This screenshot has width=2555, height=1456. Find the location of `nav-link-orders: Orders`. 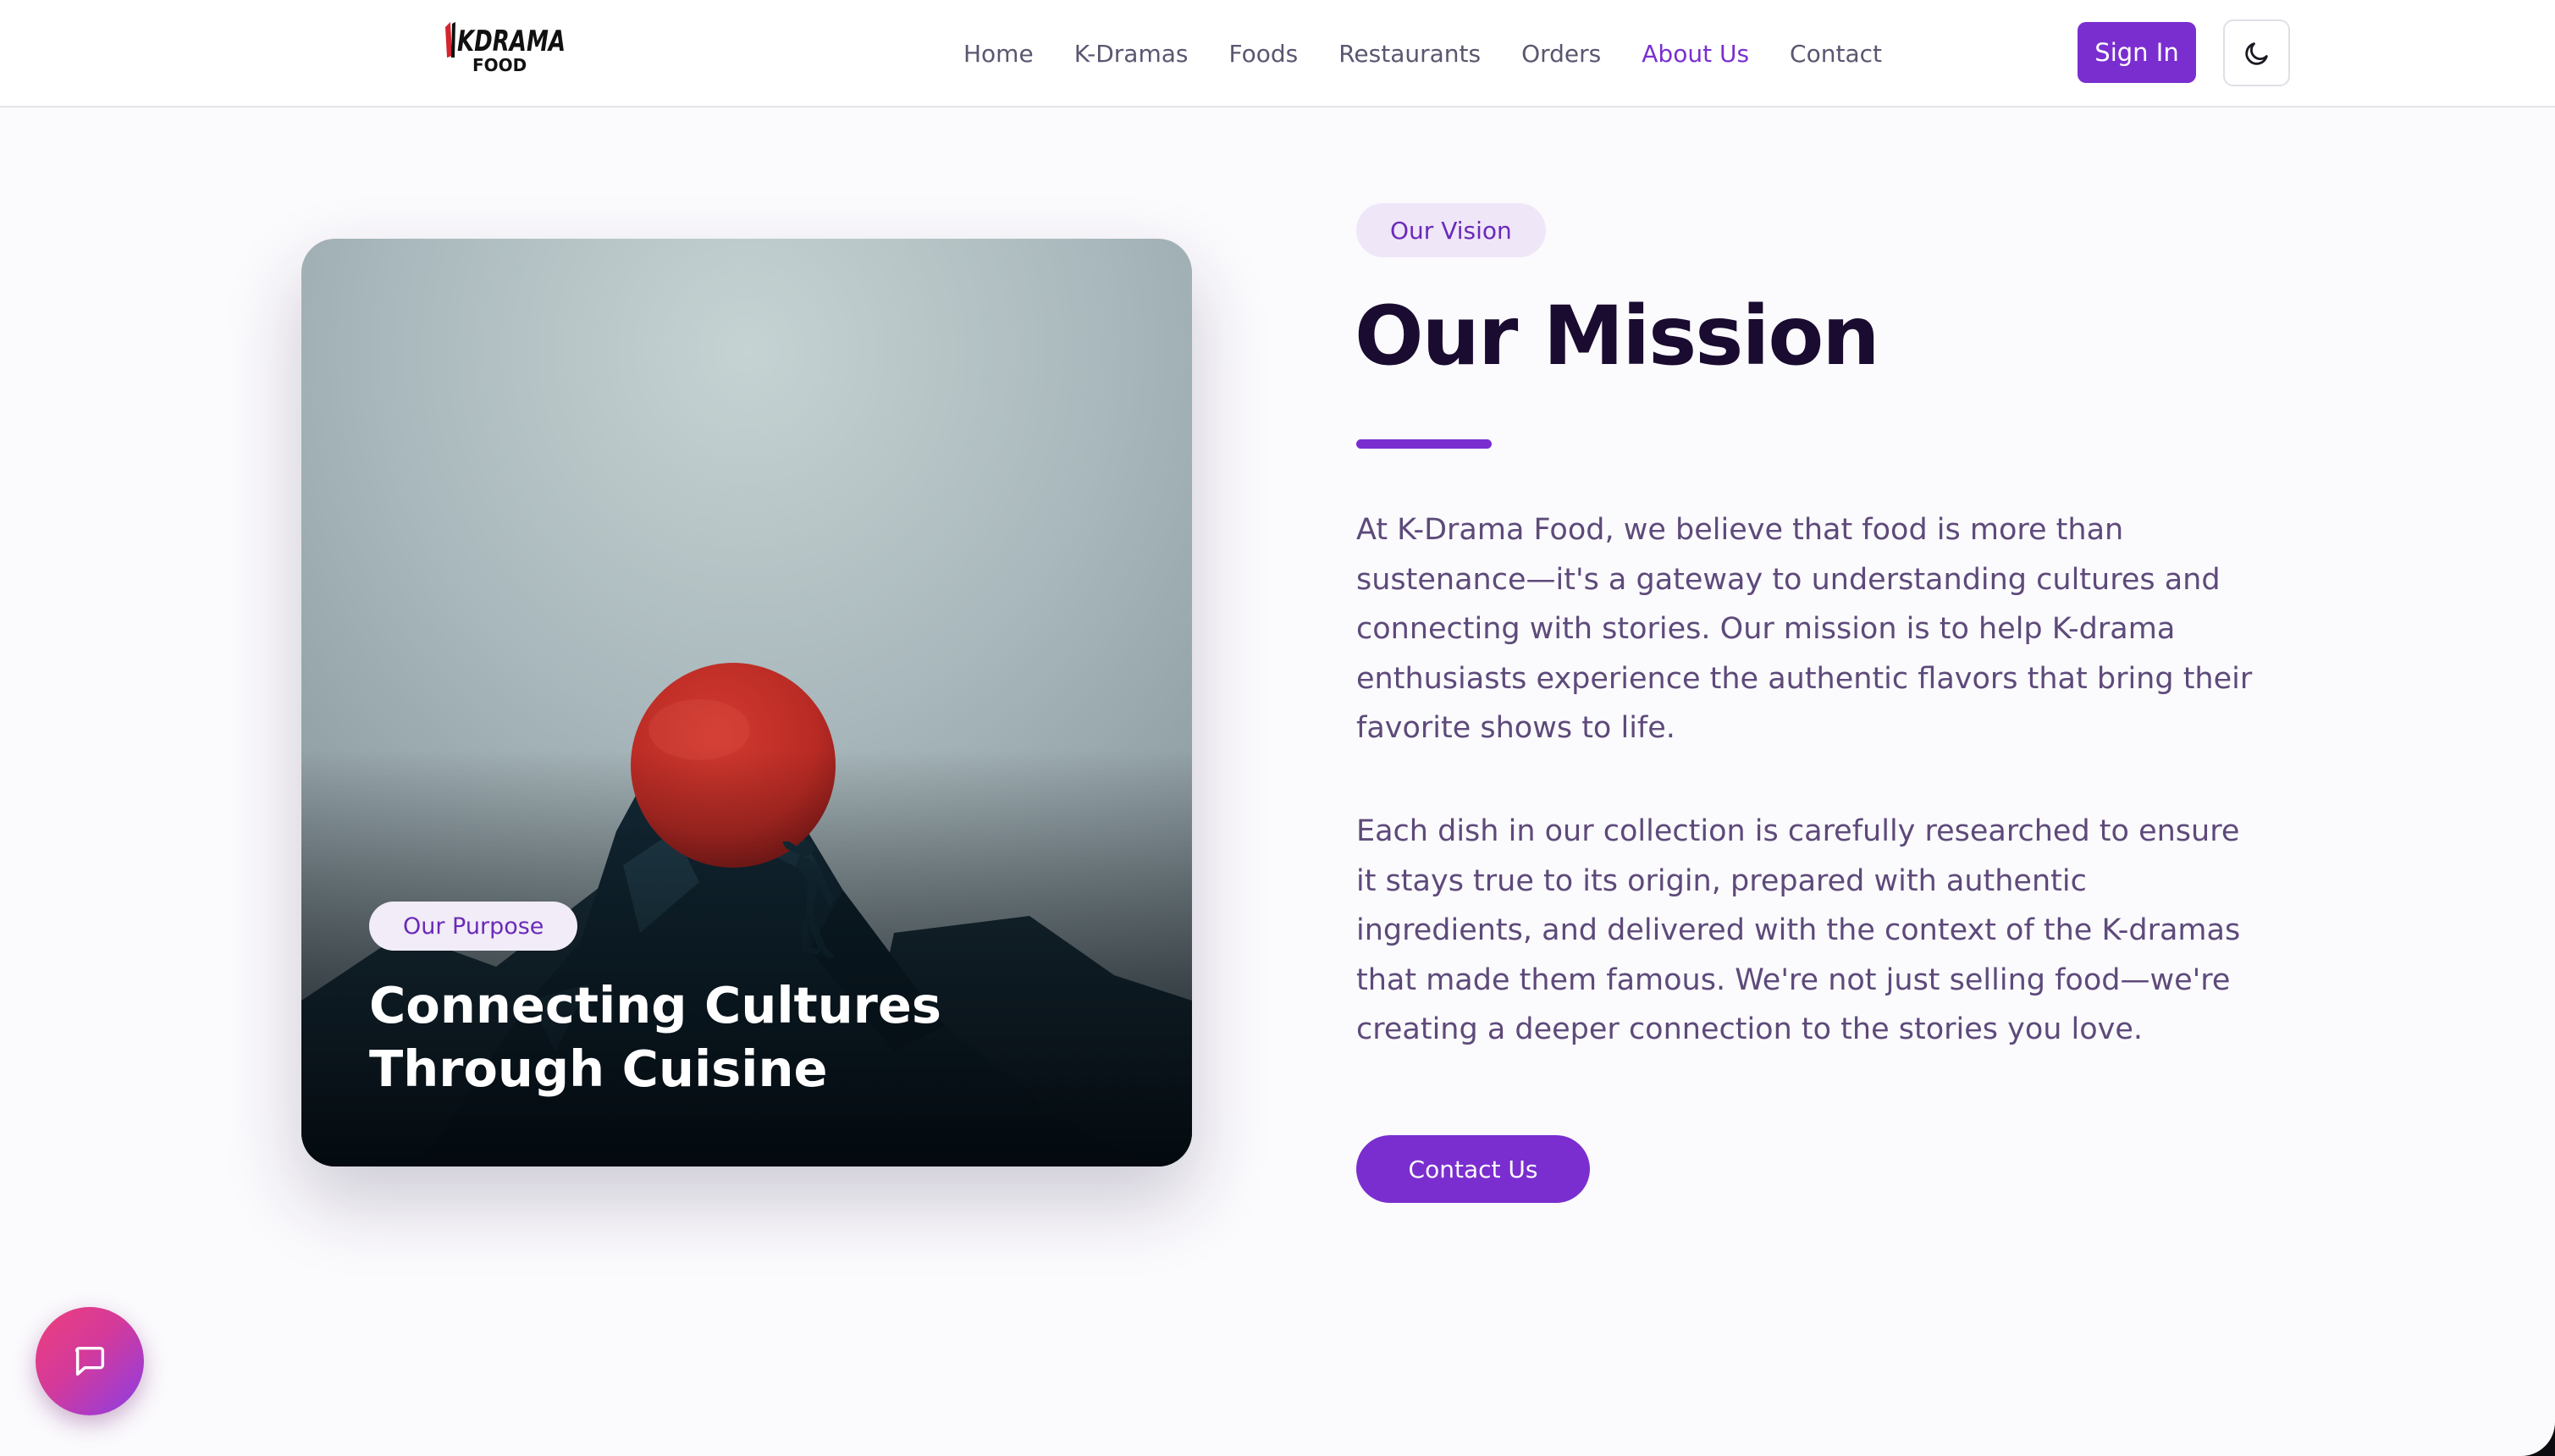

nav-link-orders: Orders is located at coordinates (1561, 54).